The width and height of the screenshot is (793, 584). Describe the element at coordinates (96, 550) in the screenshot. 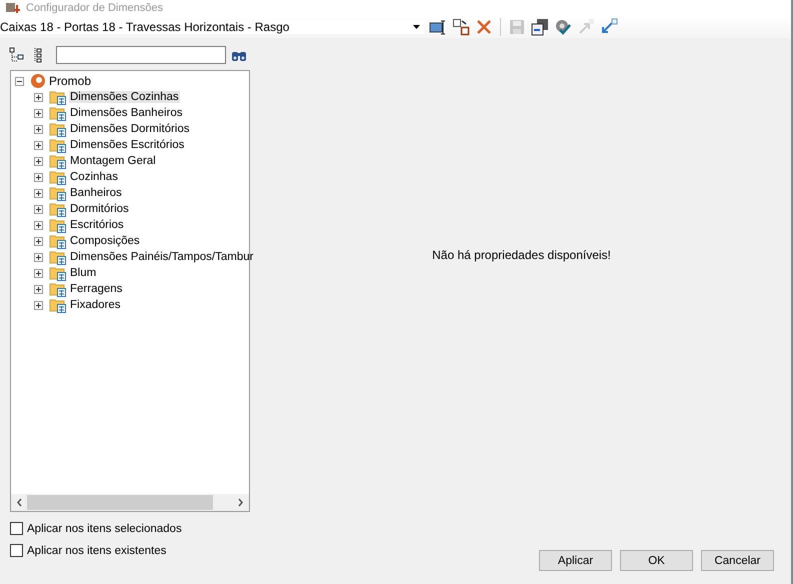

I see `checkbox-label: Aplicar nos itens existentes` at that location.